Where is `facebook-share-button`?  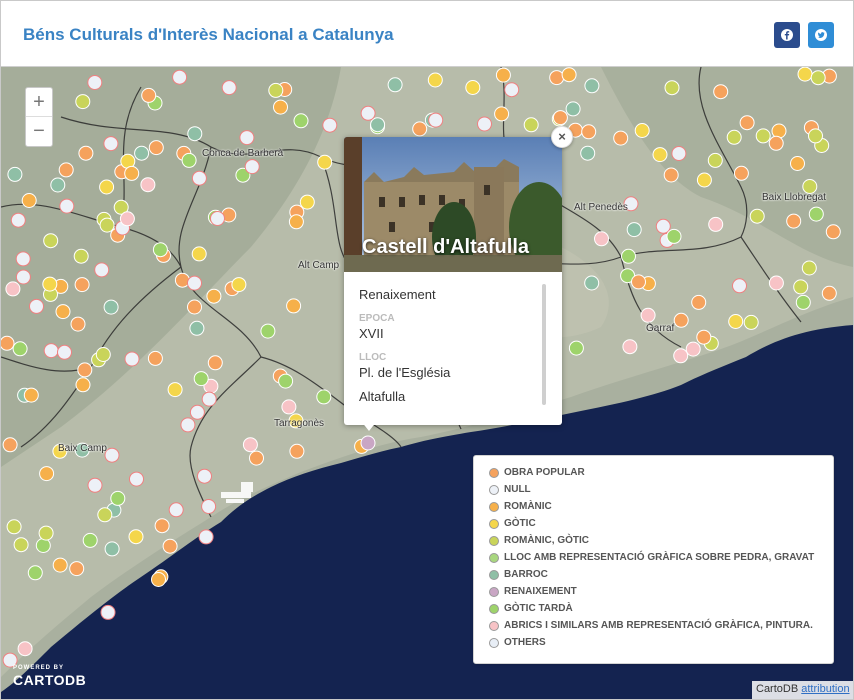
facebook-share-button is located at coordinates (787, 35).